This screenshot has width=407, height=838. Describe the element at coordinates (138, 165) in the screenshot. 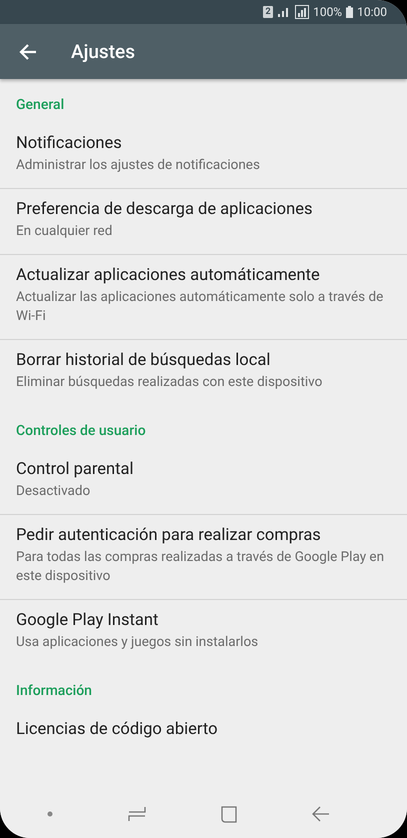

I see `item-subtitle: Administrar los ajustes de notificaciones` at that location.